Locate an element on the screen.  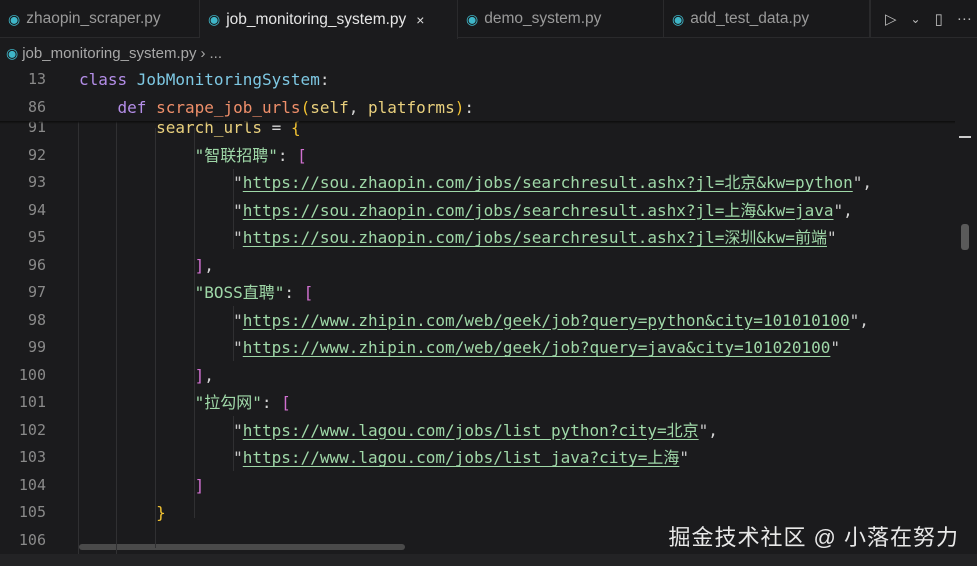
tab-label: demo_system.py is located at coordinates (543, 18).